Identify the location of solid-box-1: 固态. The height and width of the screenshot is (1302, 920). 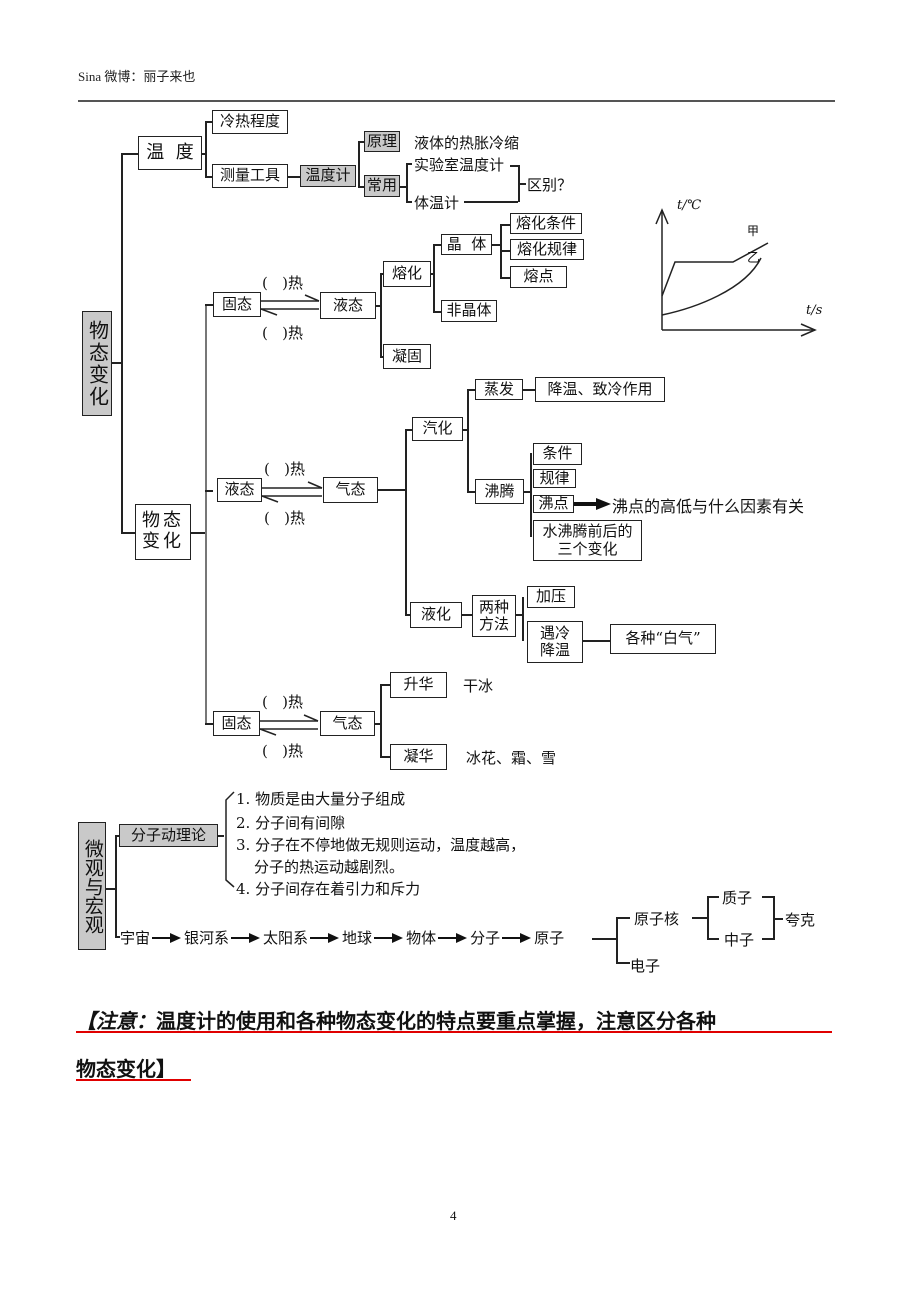
(237, 304).